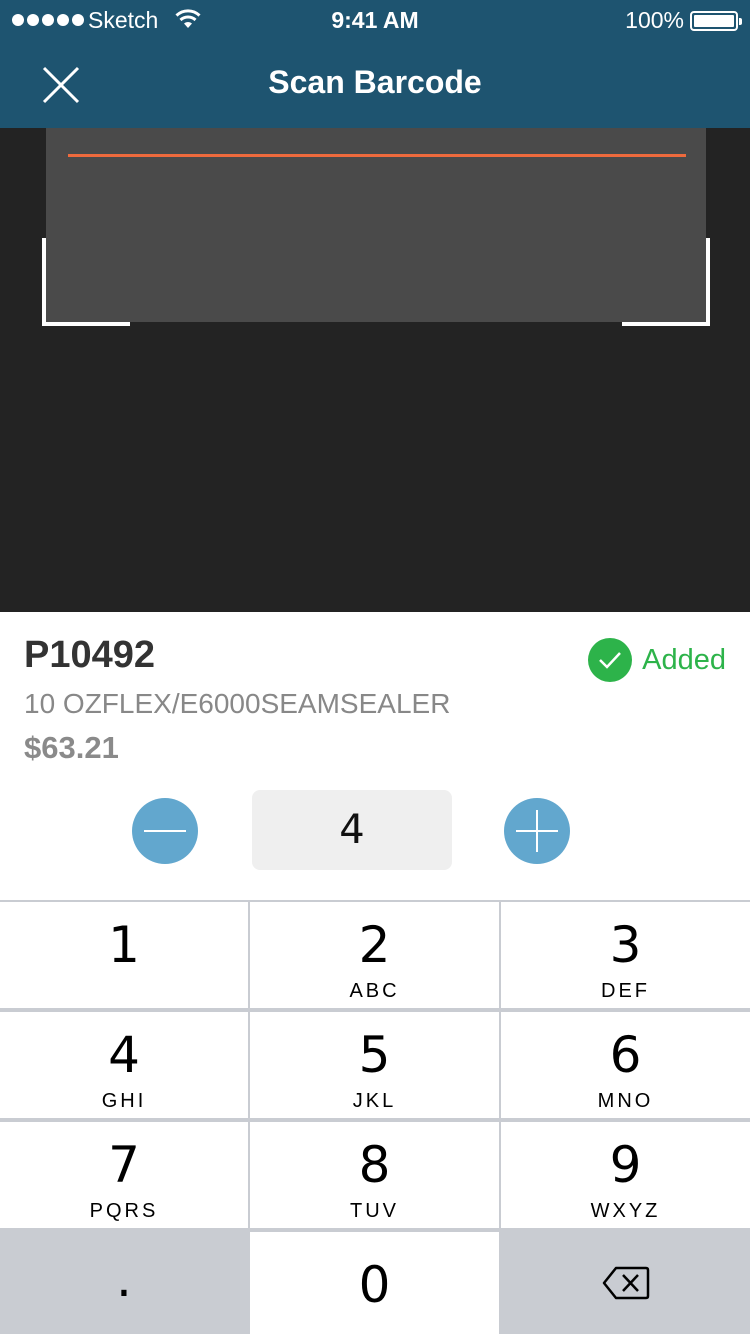 This screenshot has height=1334, width=750. Describe the element at coordinates (610, 660) in the screenshot. I see `check-icon` at that location.